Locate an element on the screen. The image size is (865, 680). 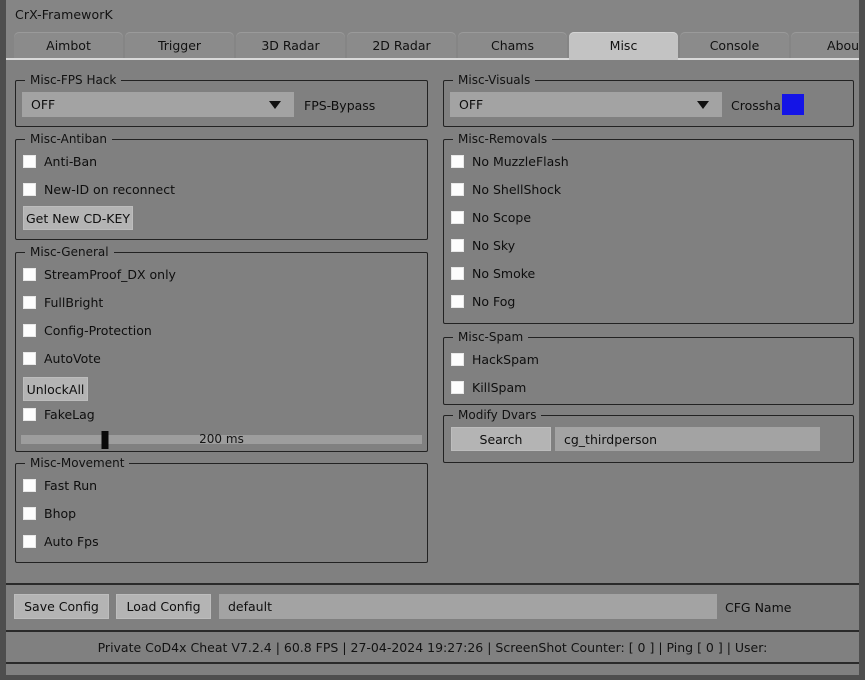
checkbox-killspam: KillSpam is located at coordinates (488, 387).